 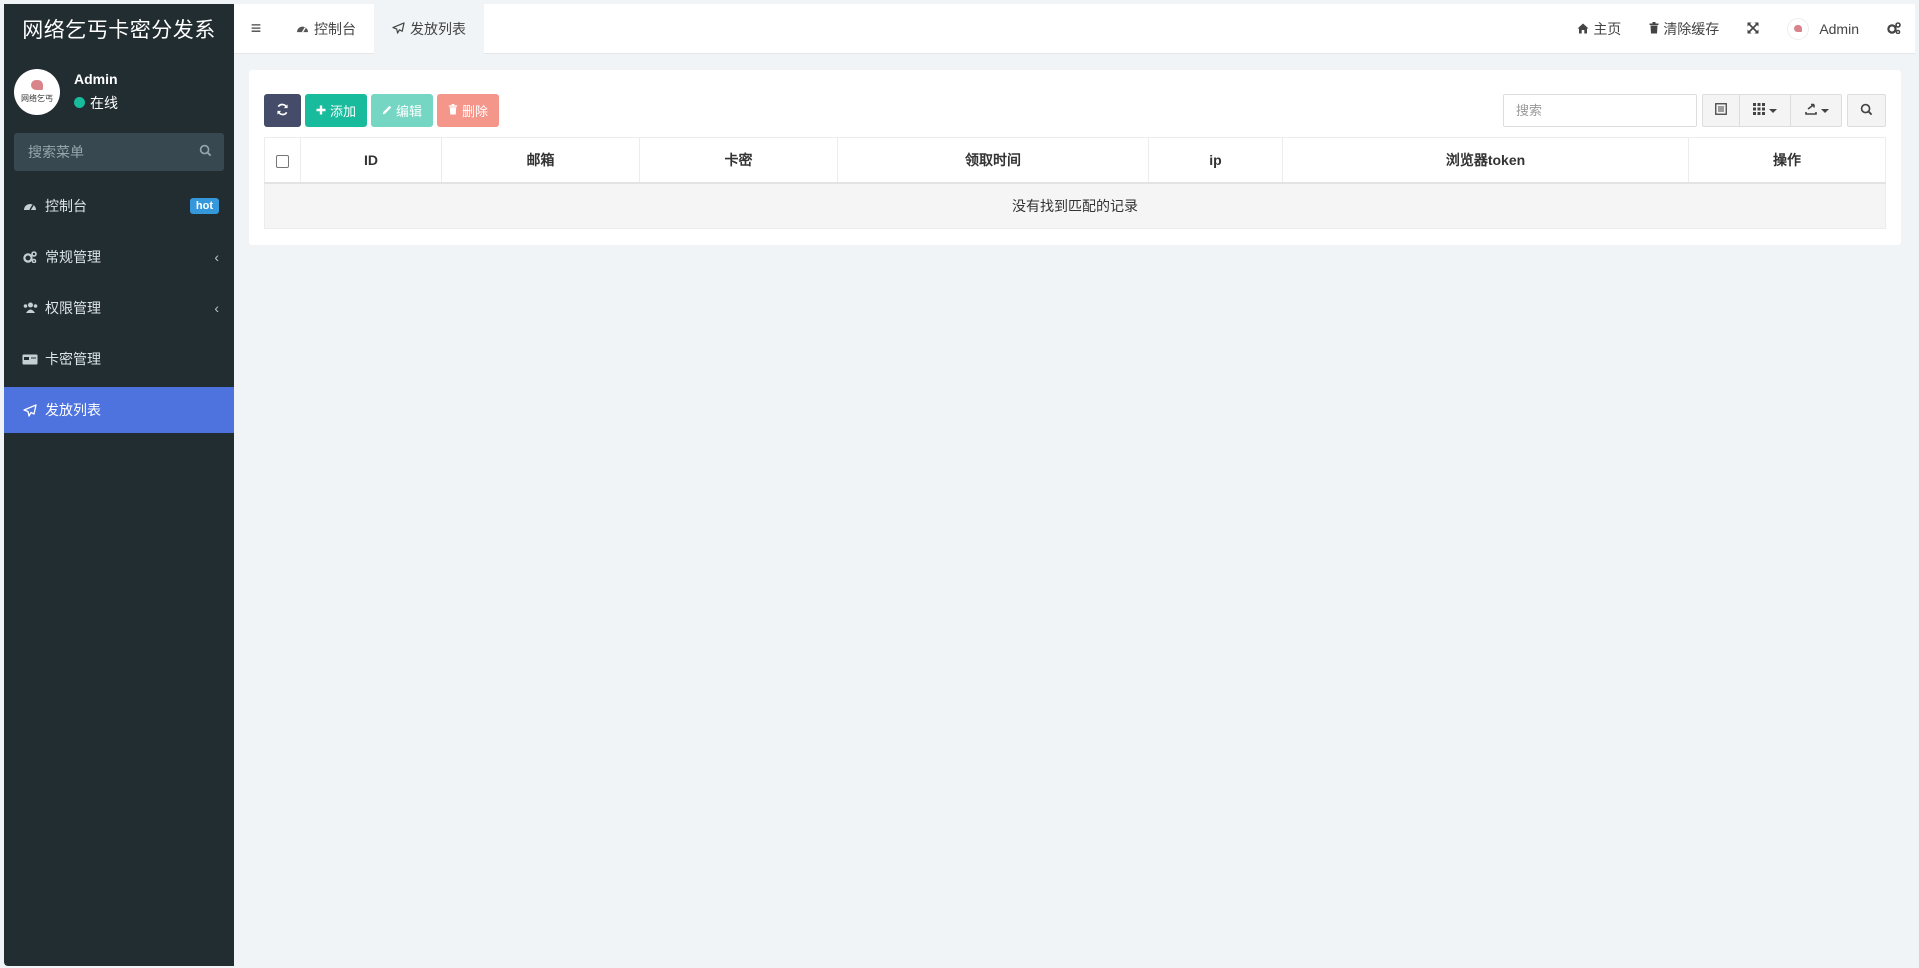 I want to click on tab-label: 发放列表, so click(x=438, y=28).